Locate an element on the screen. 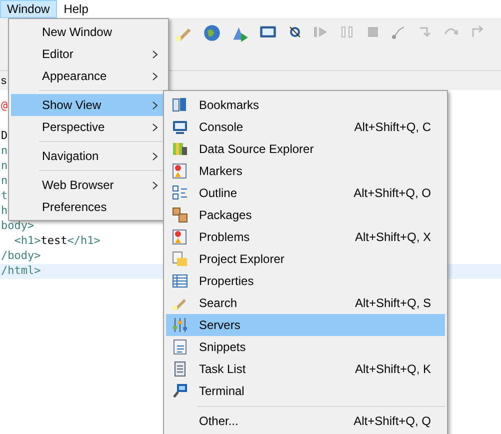 The width and height of the screenshot is (501, 434). menu-item: New Window is located at coordinates (88, 32).